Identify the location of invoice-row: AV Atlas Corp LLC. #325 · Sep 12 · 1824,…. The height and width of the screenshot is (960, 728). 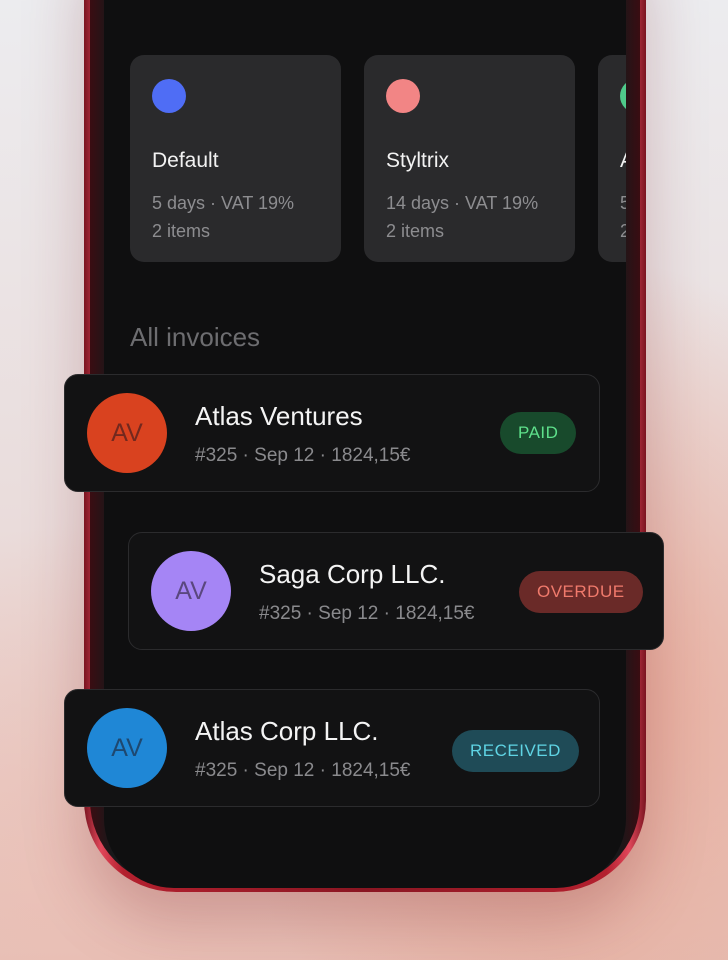
(332, 748).